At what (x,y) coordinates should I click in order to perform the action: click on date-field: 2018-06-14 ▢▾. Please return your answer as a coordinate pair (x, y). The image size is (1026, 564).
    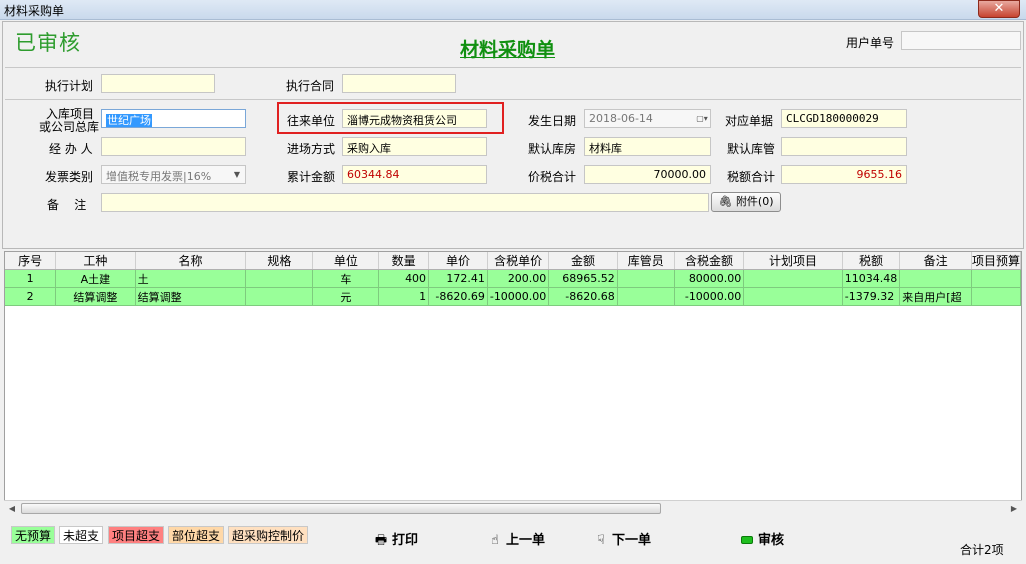
    Looking at the image, I should click on (647, 118).